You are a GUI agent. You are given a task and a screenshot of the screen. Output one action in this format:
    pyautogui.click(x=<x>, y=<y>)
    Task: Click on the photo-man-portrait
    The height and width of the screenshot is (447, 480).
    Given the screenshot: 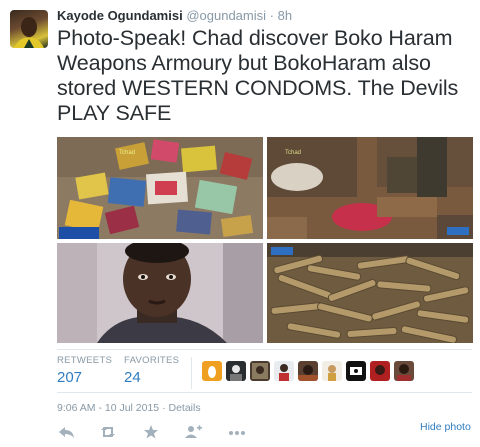 What is the action you would take?
    pyautogui.click(x=160, y=293)
    